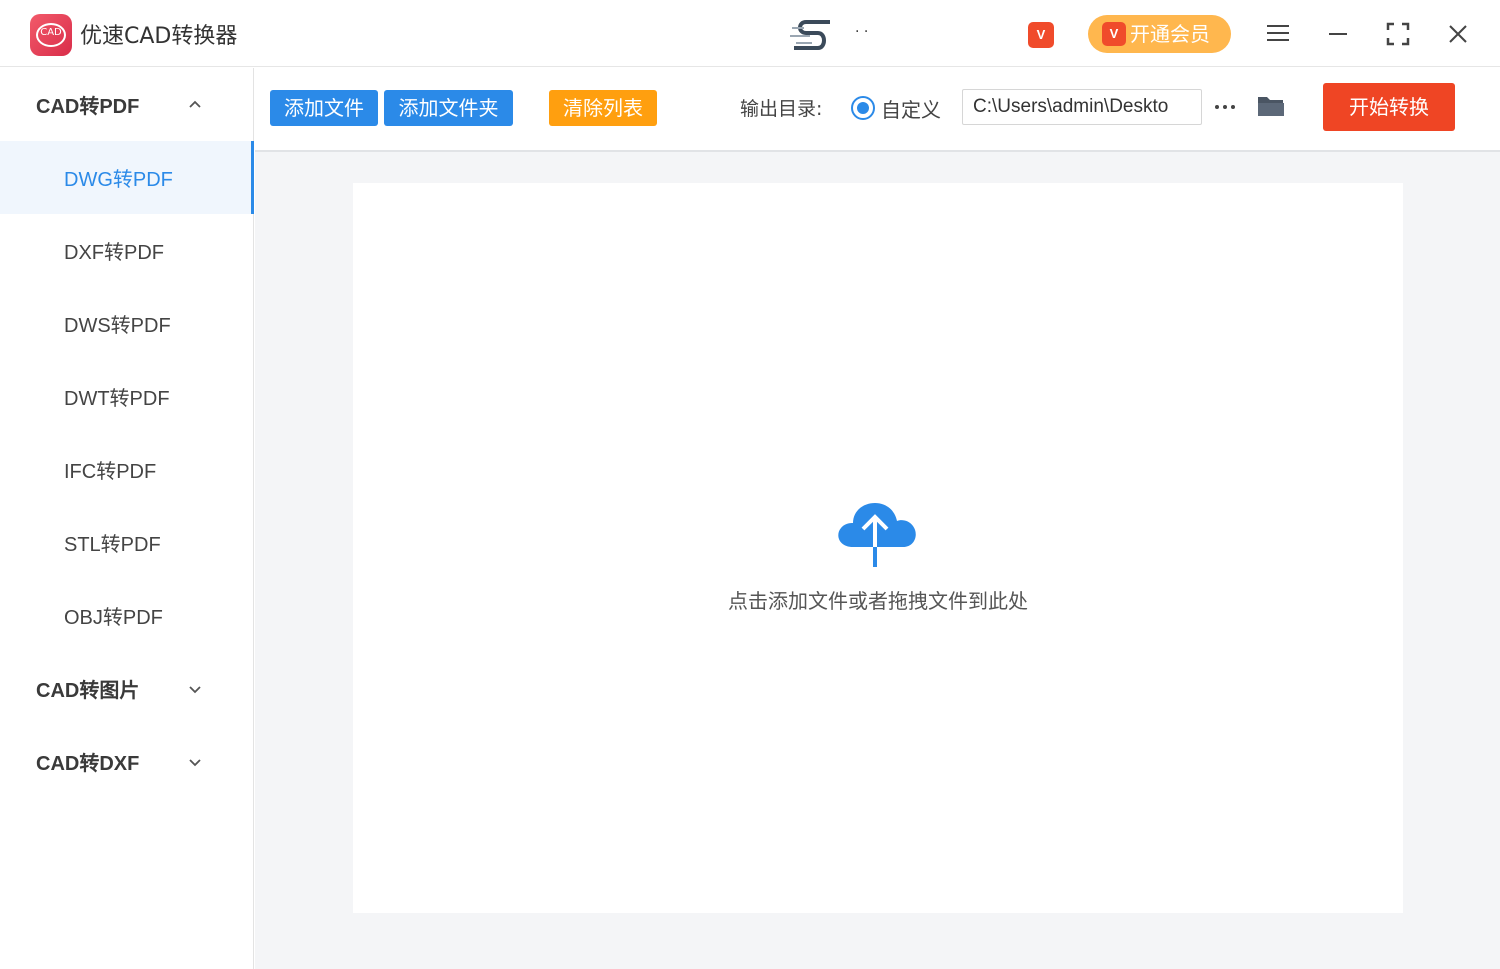 This screenshot has width=1500, height=969. Describe the element at coordinates (1389, 107) in the screenshot. I see `start-convert-button: 开始转换` at that location.